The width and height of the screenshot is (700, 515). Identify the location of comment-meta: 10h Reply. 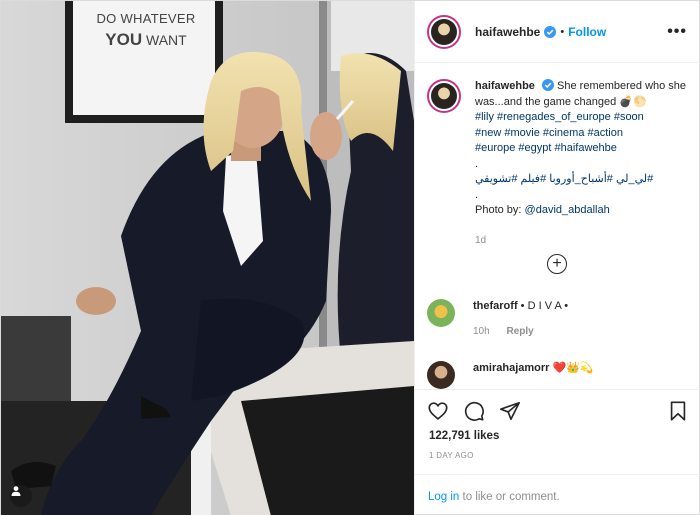
(520, 331).